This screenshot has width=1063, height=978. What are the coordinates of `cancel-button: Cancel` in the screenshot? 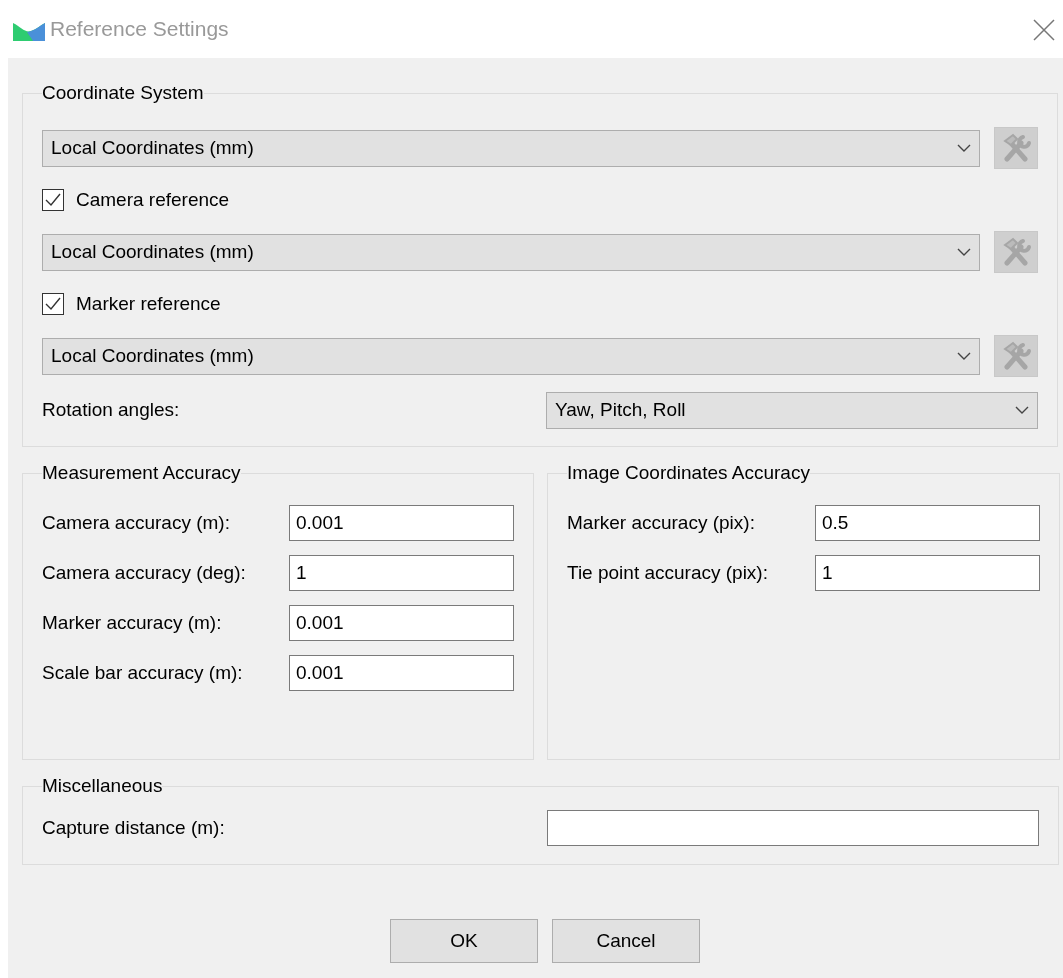 It's located at (626, 941).